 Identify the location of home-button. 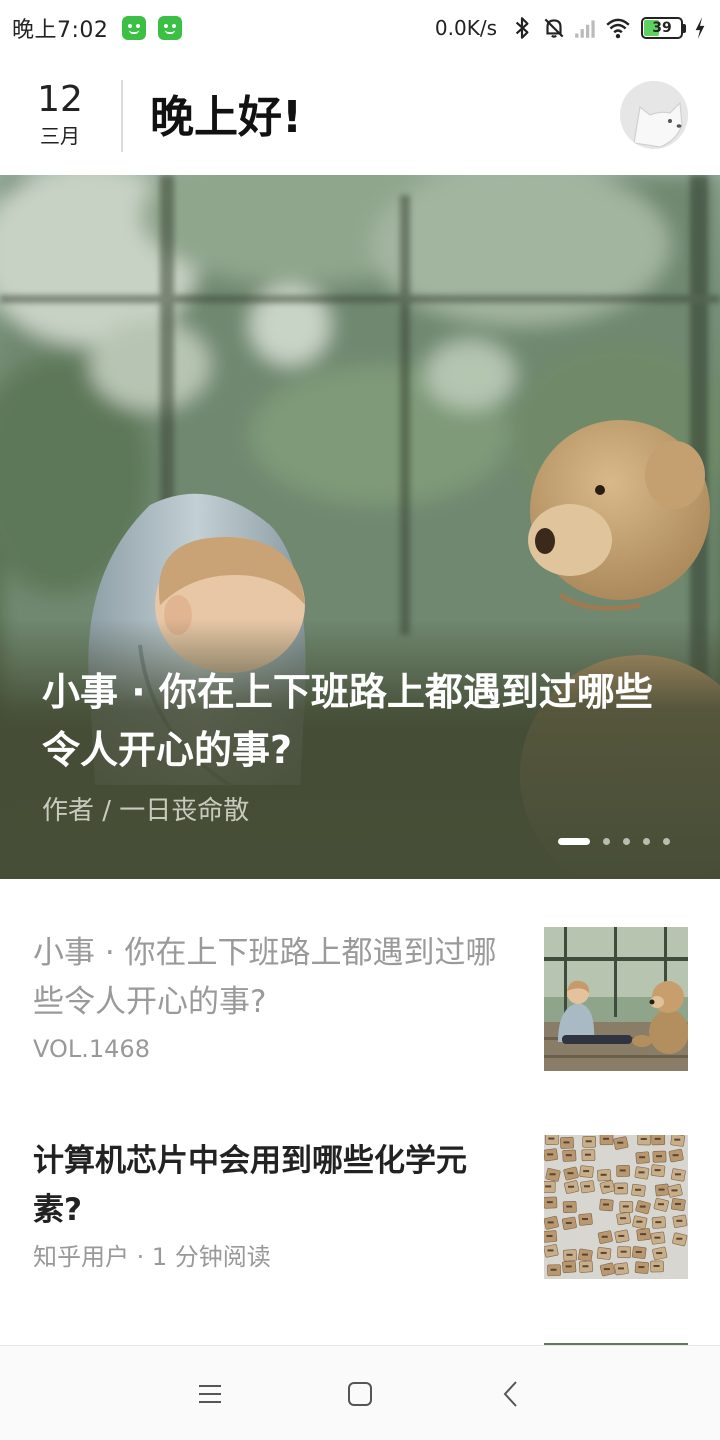
(360, 1394).